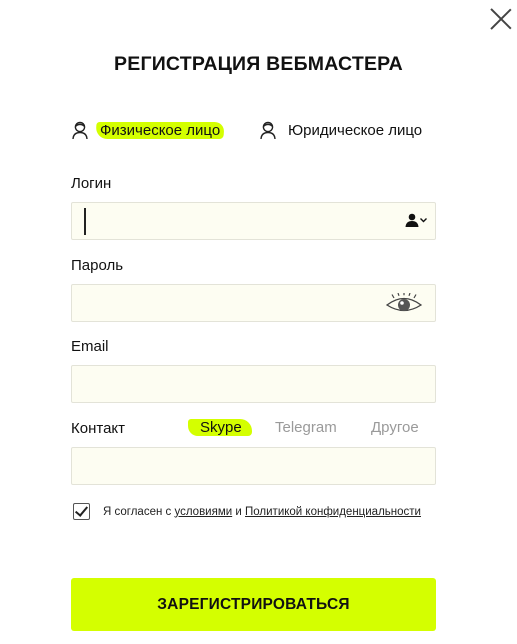 The image size is (517, 644). I want to click on account-type-label: Физическое лицо, so click(160, 130).